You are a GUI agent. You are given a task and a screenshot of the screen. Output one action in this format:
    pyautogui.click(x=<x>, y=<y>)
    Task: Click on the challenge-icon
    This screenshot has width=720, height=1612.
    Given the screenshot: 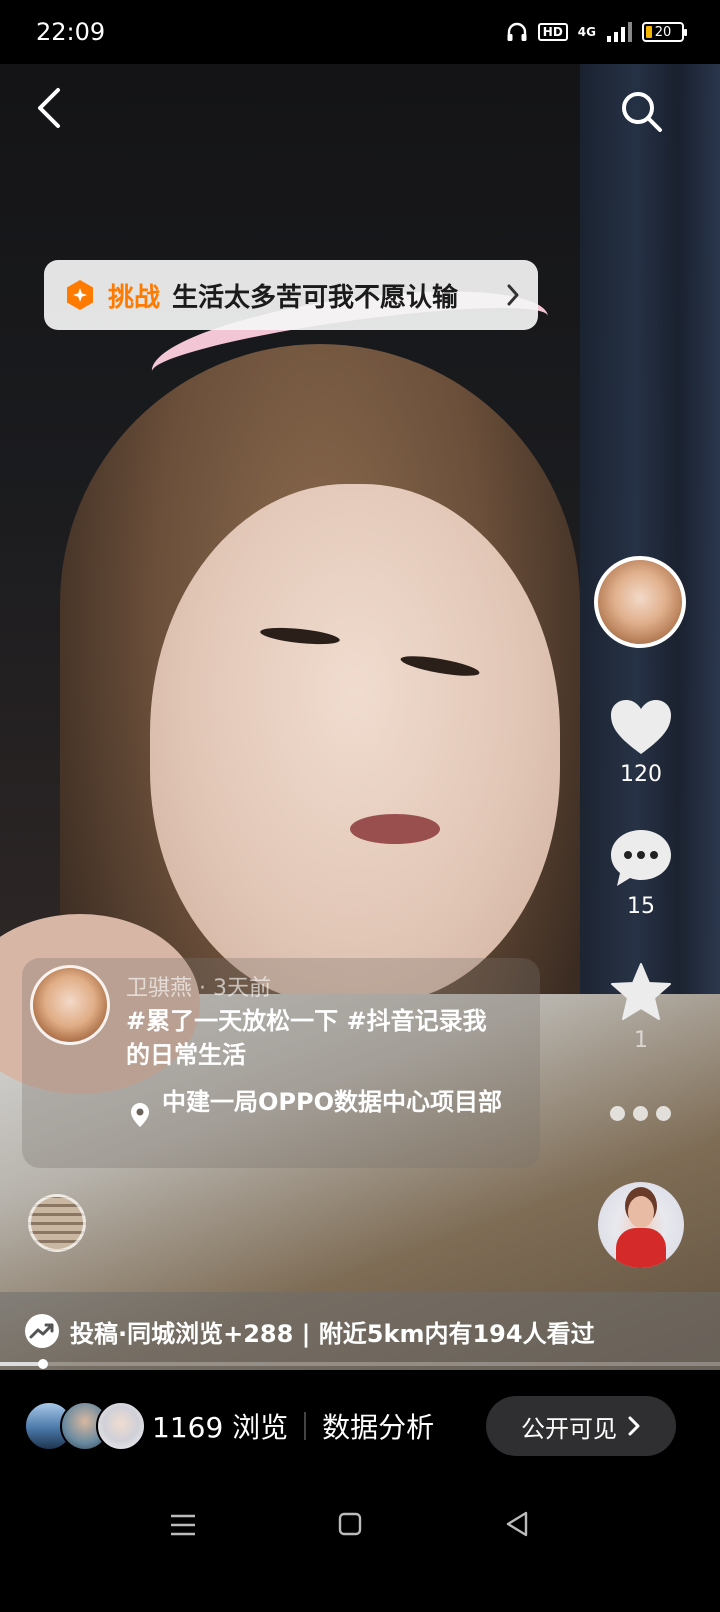 What is the action you would take?
    pyautogui.click(x=80, y=295)
    